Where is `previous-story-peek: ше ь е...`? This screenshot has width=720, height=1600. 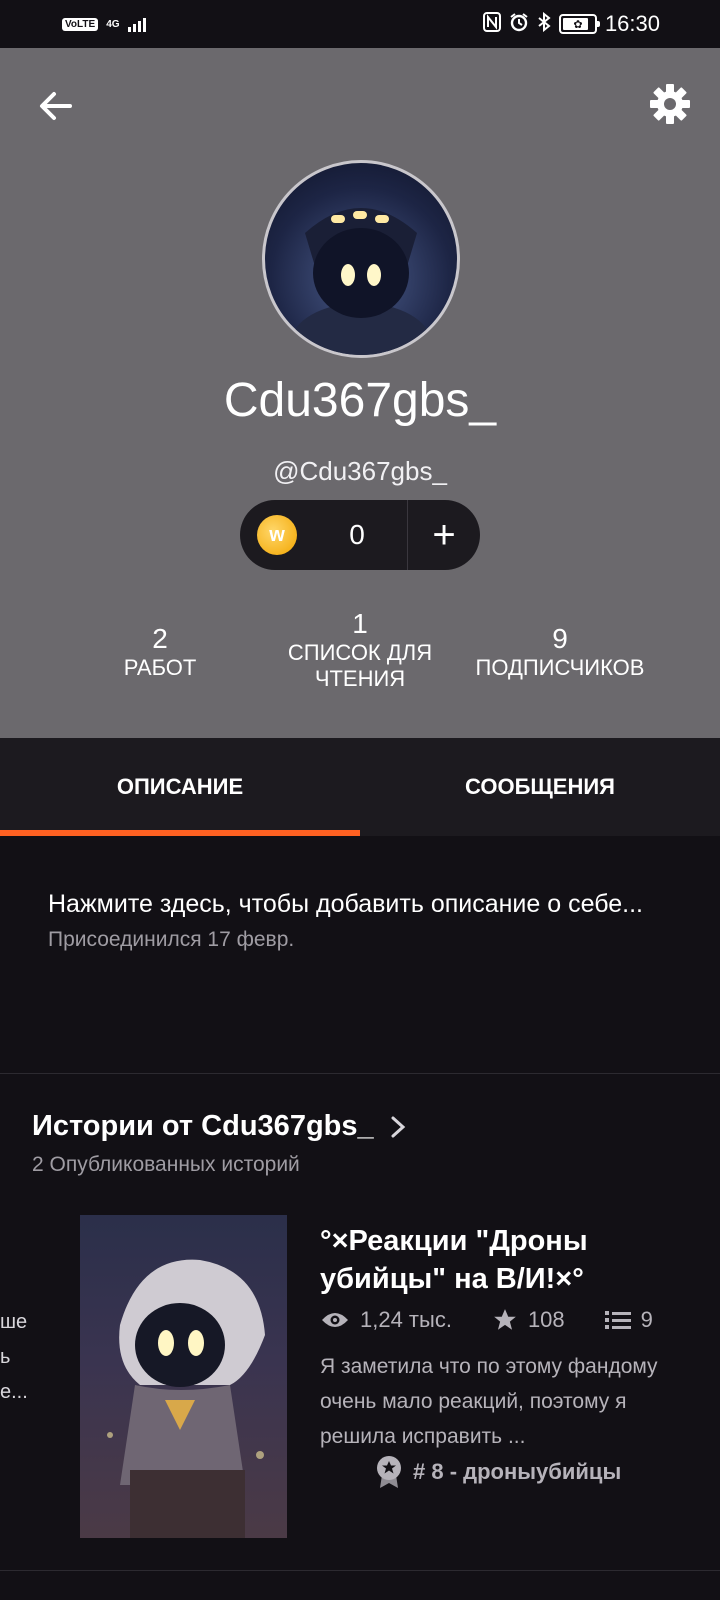 previous-story-peek: ше ь е... is located at coordinates (14, 1357).